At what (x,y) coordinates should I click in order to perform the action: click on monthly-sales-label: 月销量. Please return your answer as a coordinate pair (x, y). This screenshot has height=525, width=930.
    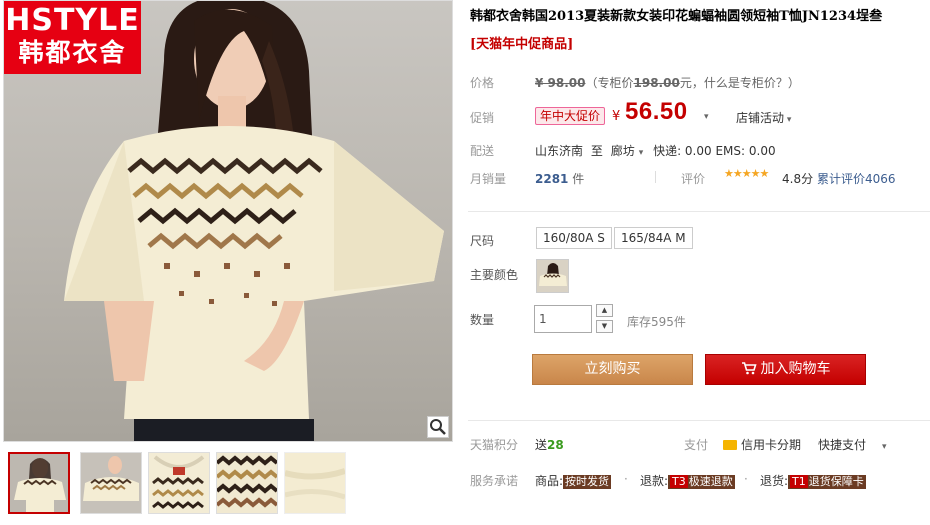
    Looking at the image, I should click on (488, 179).